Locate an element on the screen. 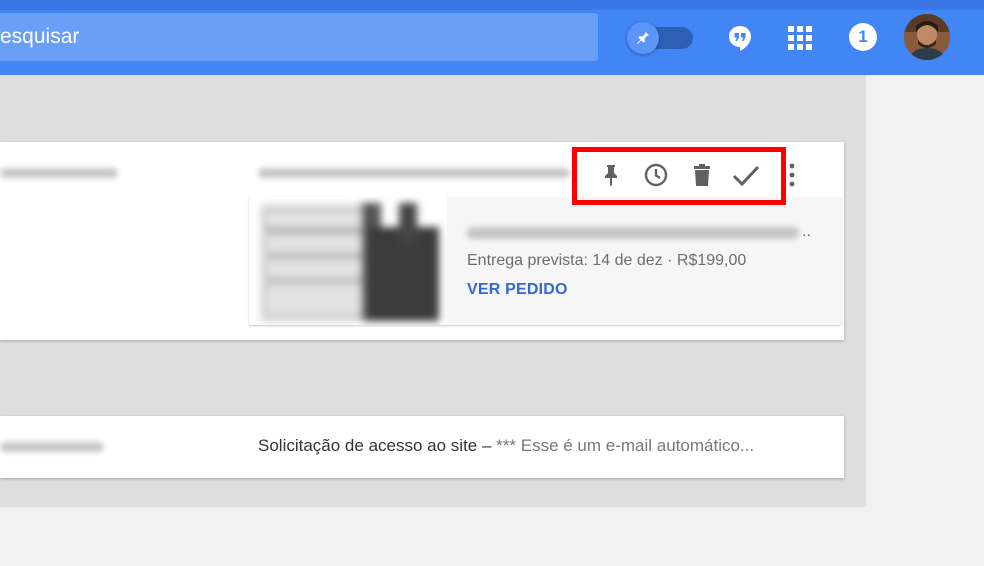  email-subject: Solicitação de acesso ao site is located at coordinates (368, 445).